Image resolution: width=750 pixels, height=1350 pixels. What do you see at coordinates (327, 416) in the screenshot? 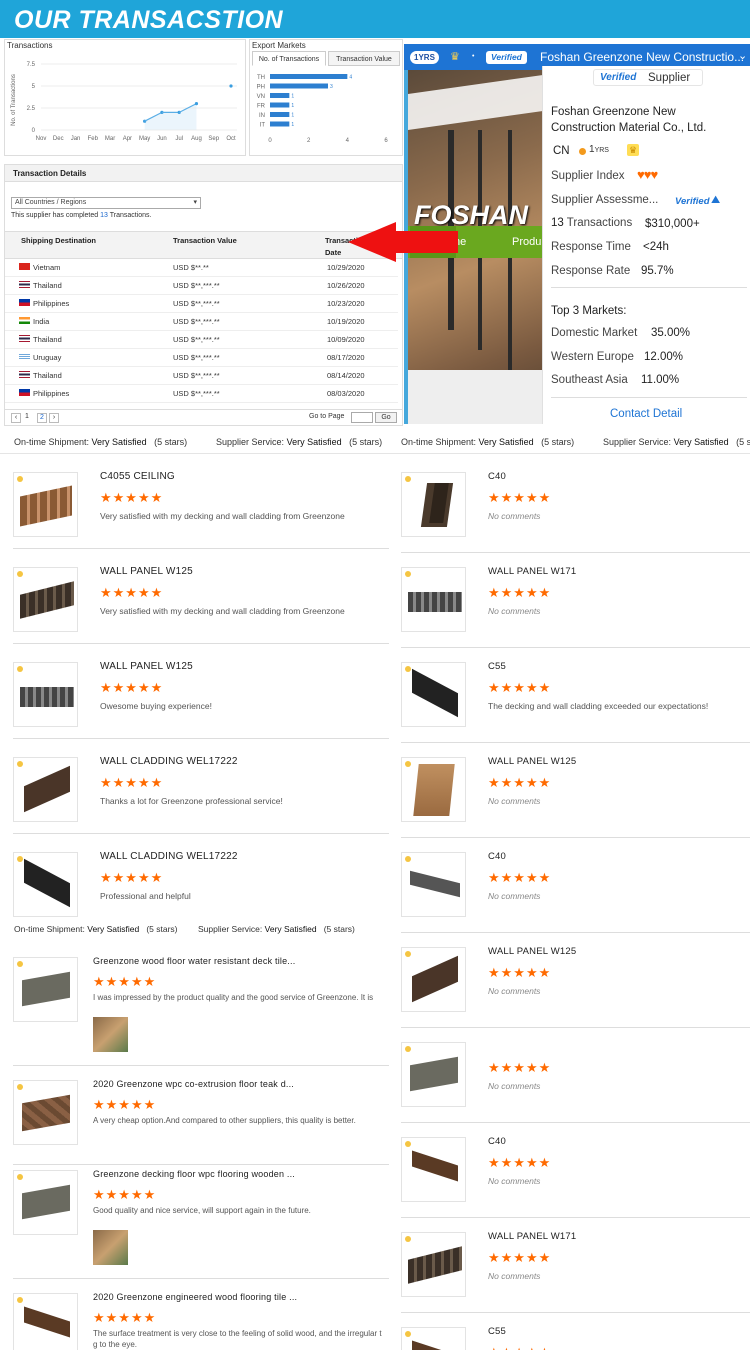
I see `goto-page-label: Go to Page` at bounding box center [327, 416].